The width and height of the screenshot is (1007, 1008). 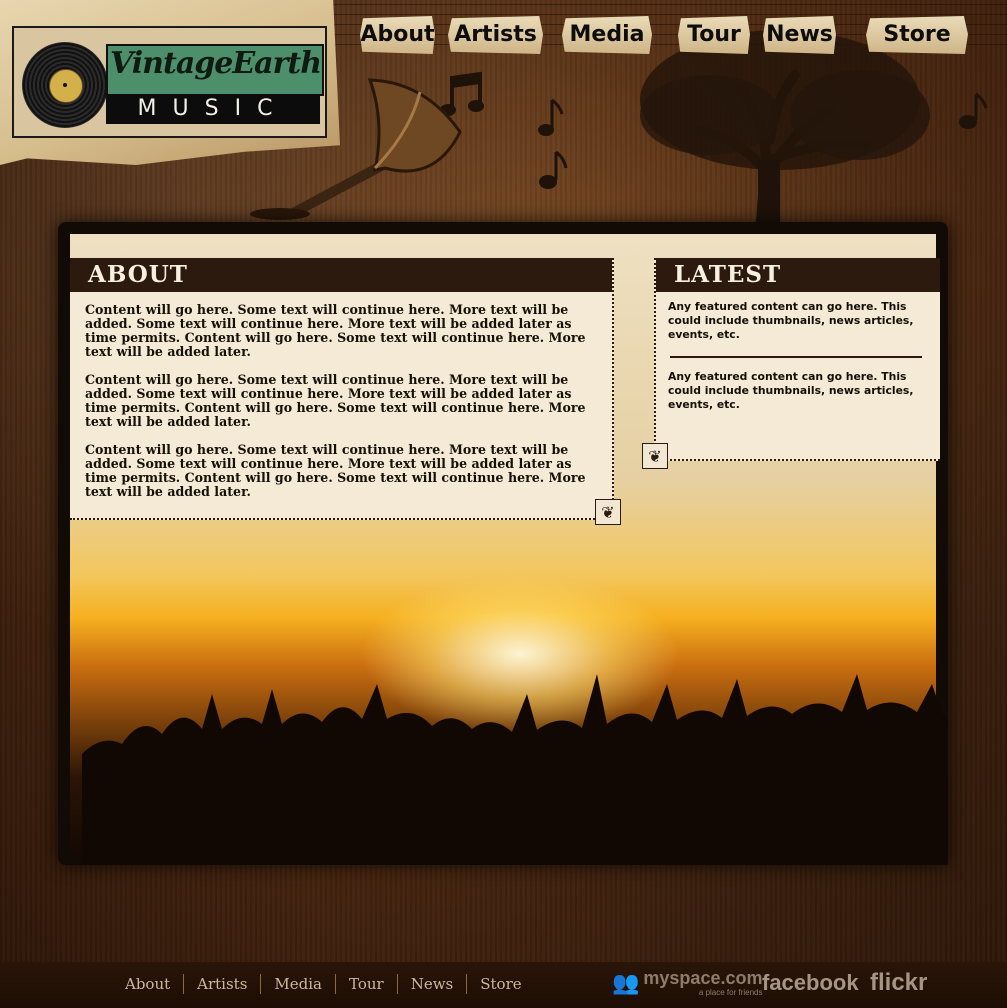 What do you see at coordinates (730, 992) in the screenshot?
I see `myspace-tagline: a place for friends` at bounding box center [730, 992].